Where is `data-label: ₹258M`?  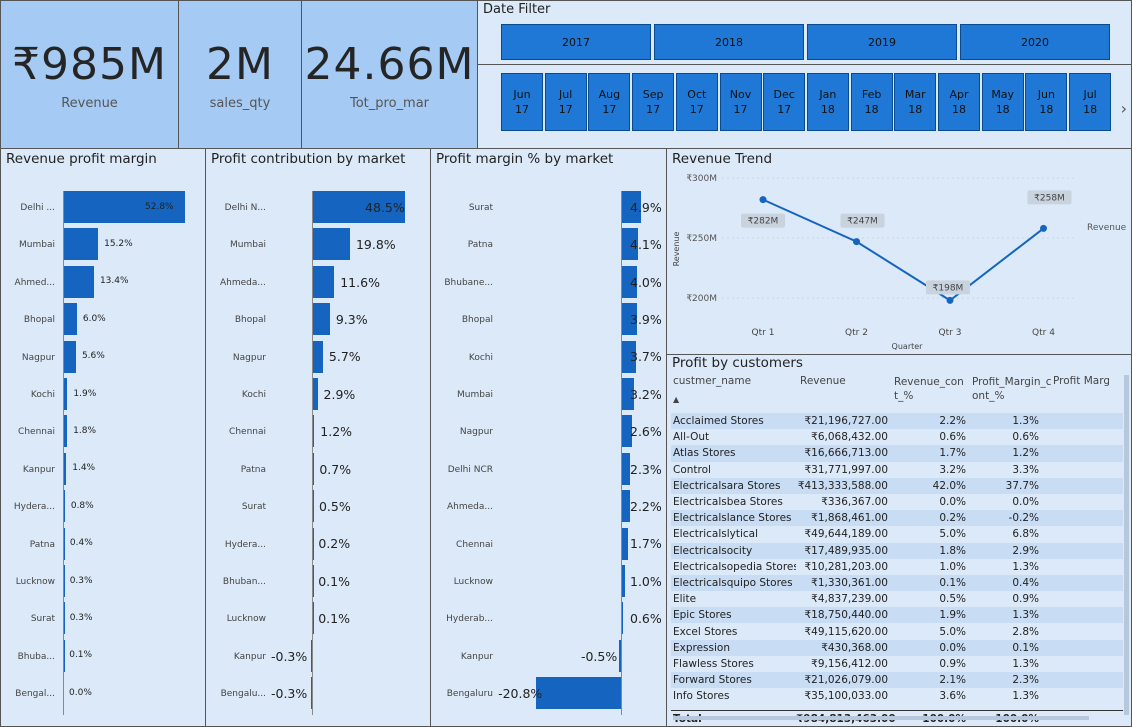 data-label: ₹258M is located at coordinates (1049, 198).